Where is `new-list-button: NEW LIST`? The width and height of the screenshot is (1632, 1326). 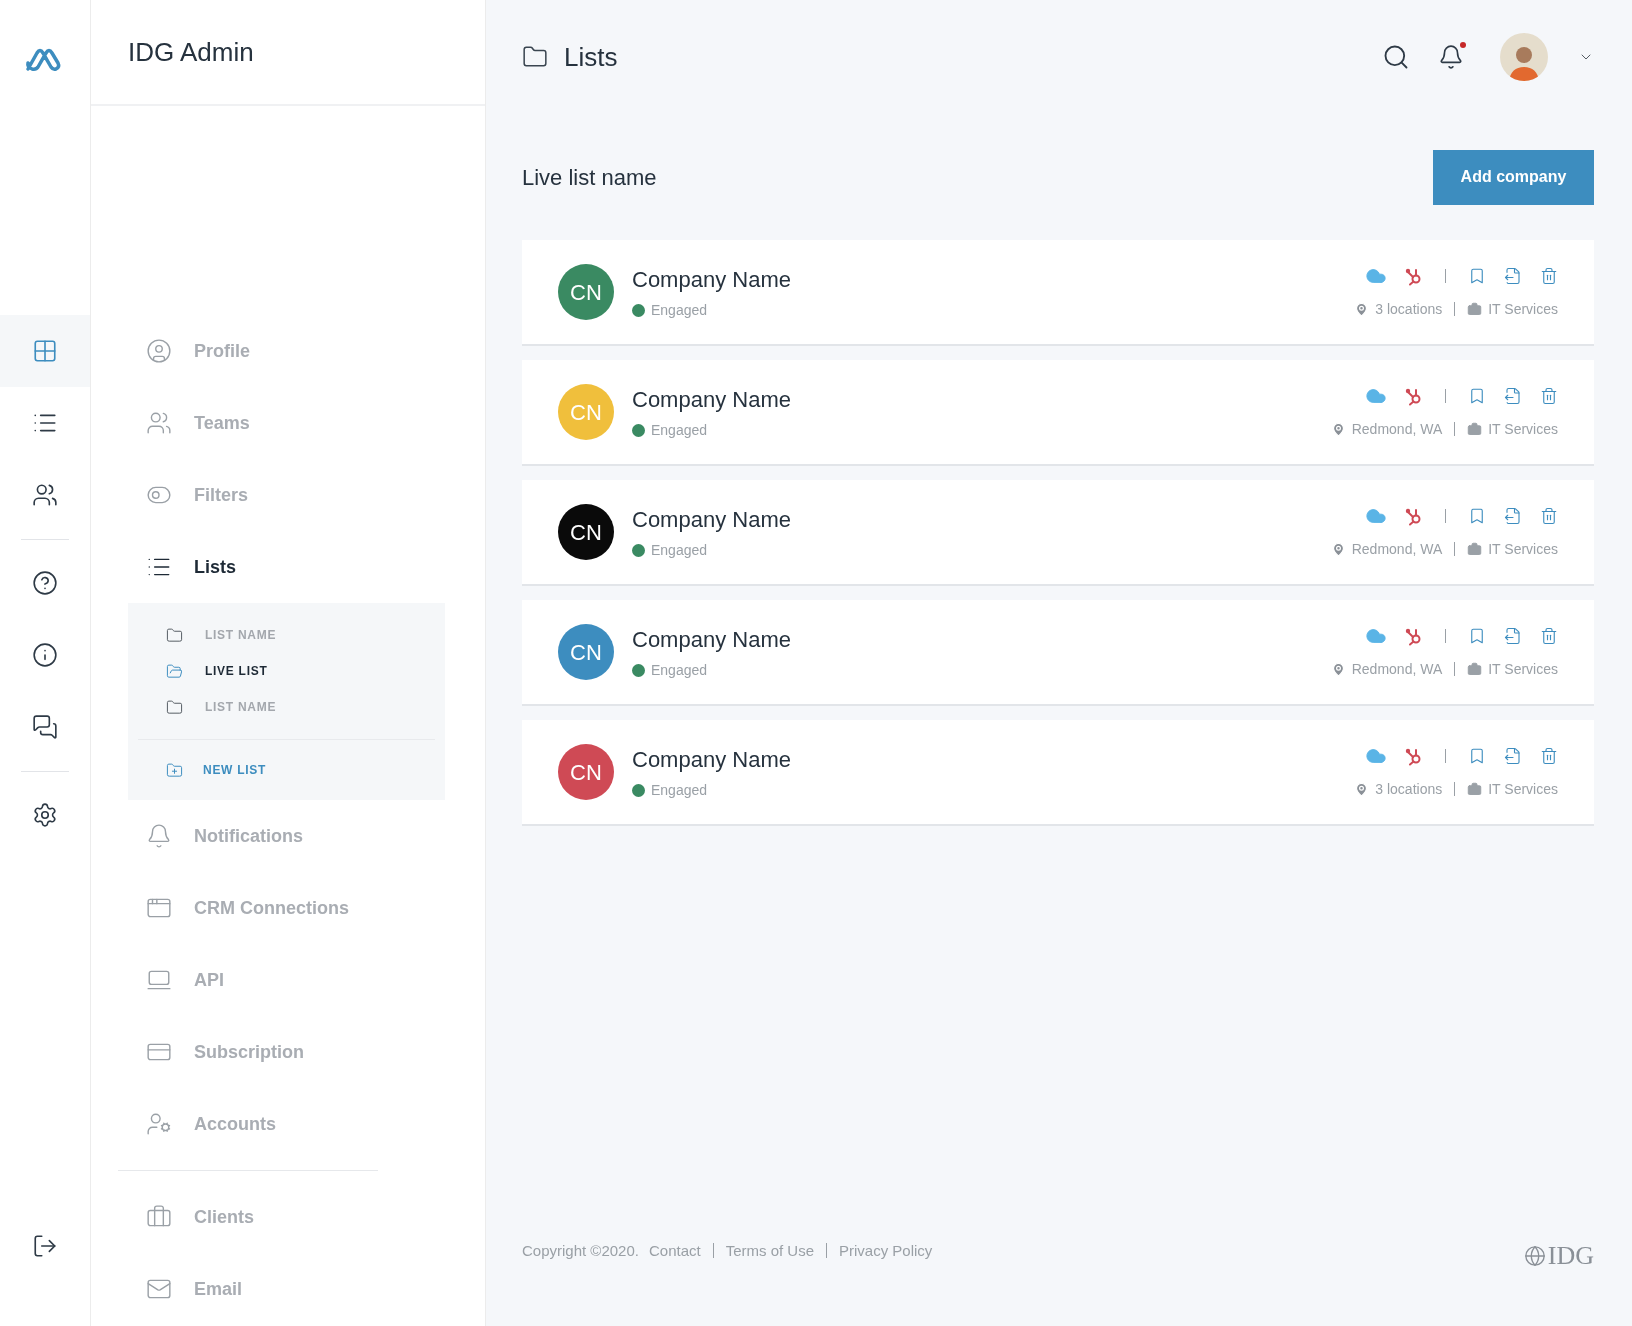 new-list-button: NEW LIST is located at coordinates (286, 770).